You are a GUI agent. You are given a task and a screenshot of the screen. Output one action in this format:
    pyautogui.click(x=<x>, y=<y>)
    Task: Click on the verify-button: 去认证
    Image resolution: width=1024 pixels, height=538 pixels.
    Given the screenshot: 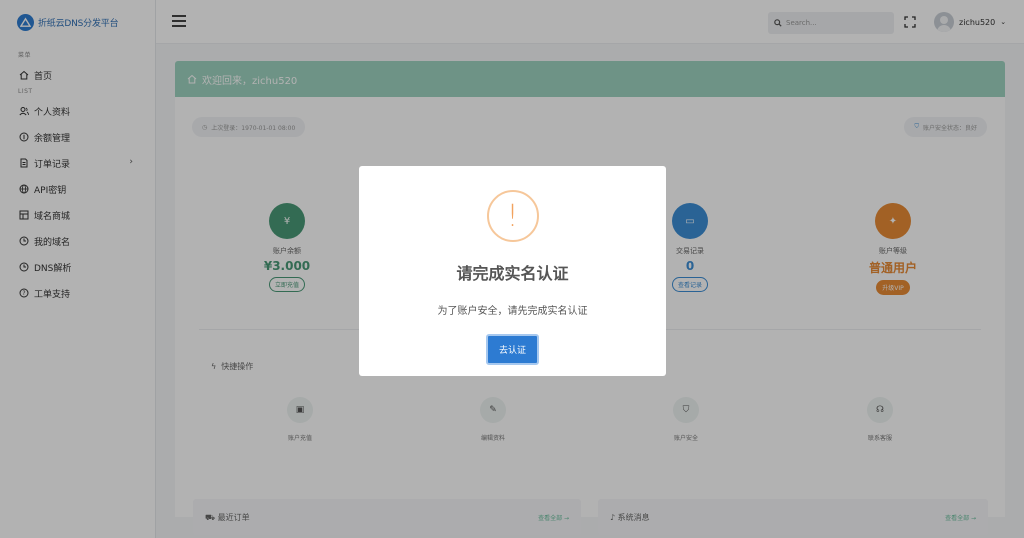 What is the action you would take?
    pyautogui.click(x=512, y=349)
    